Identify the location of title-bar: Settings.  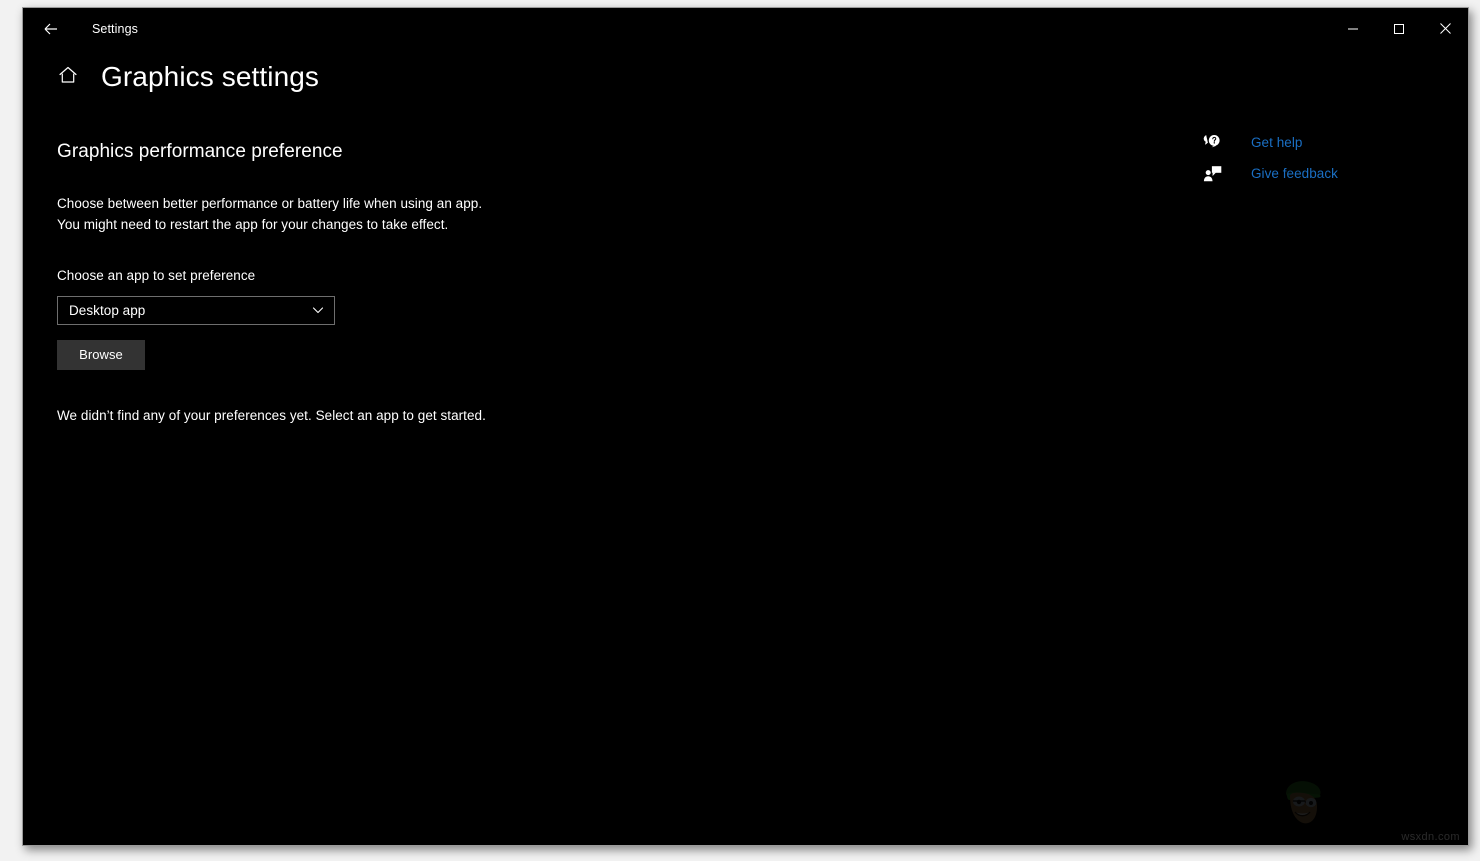
(745, 28).